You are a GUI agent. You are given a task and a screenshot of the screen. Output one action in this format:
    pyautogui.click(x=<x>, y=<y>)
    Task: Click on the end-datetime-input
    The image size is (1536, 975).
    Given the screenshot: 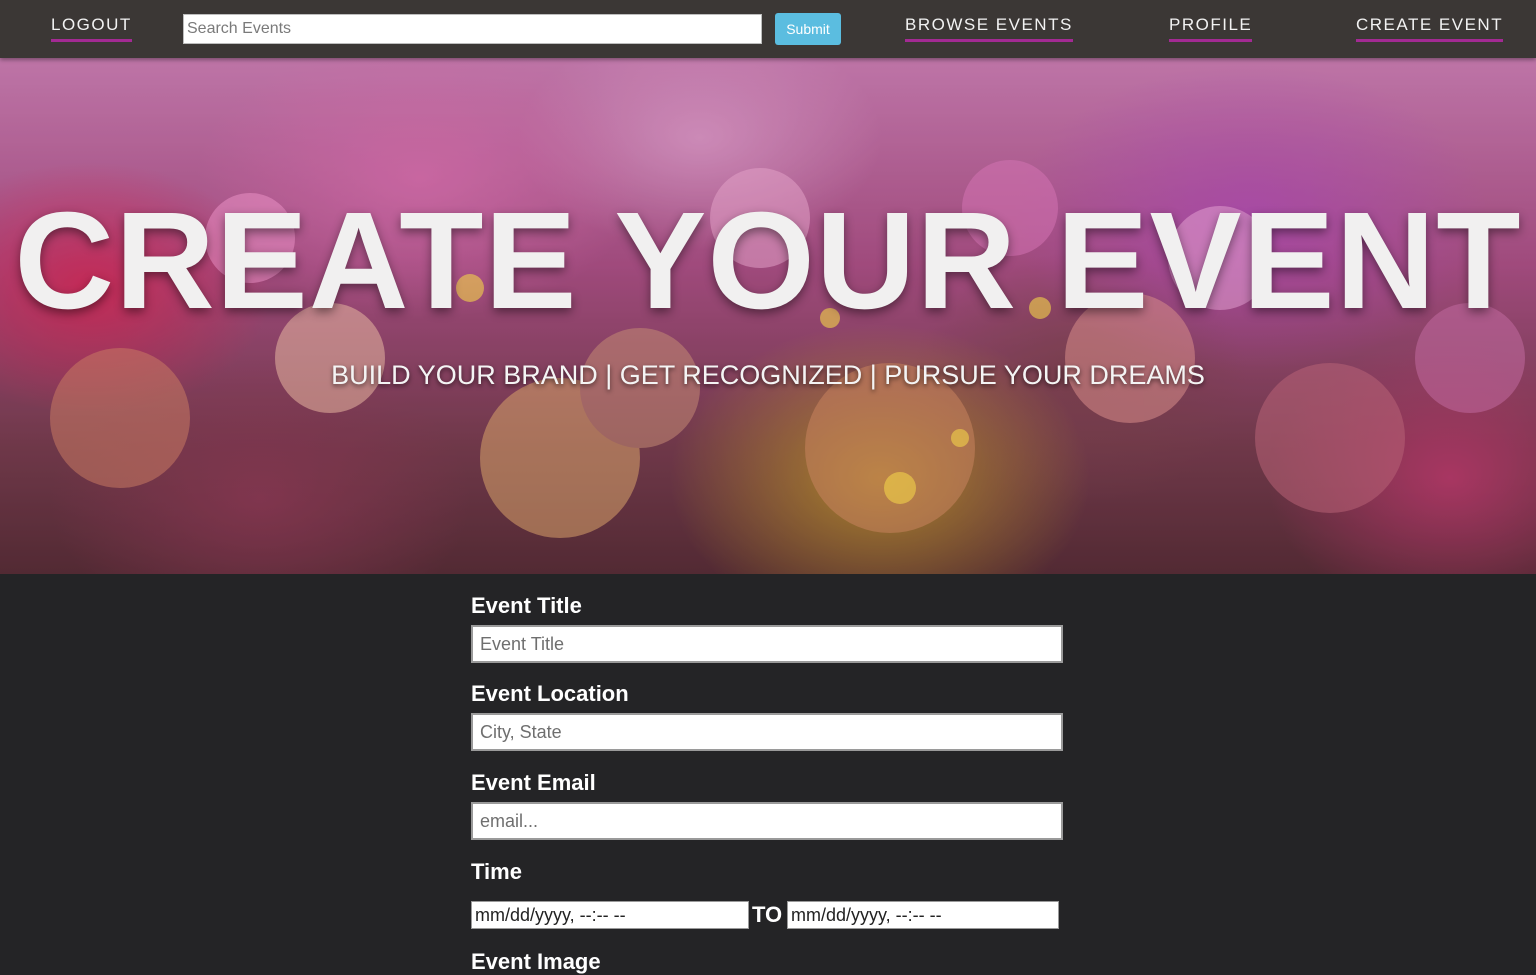 What is the action you would take?
    pyautogui.click(x=923, y=915)
    